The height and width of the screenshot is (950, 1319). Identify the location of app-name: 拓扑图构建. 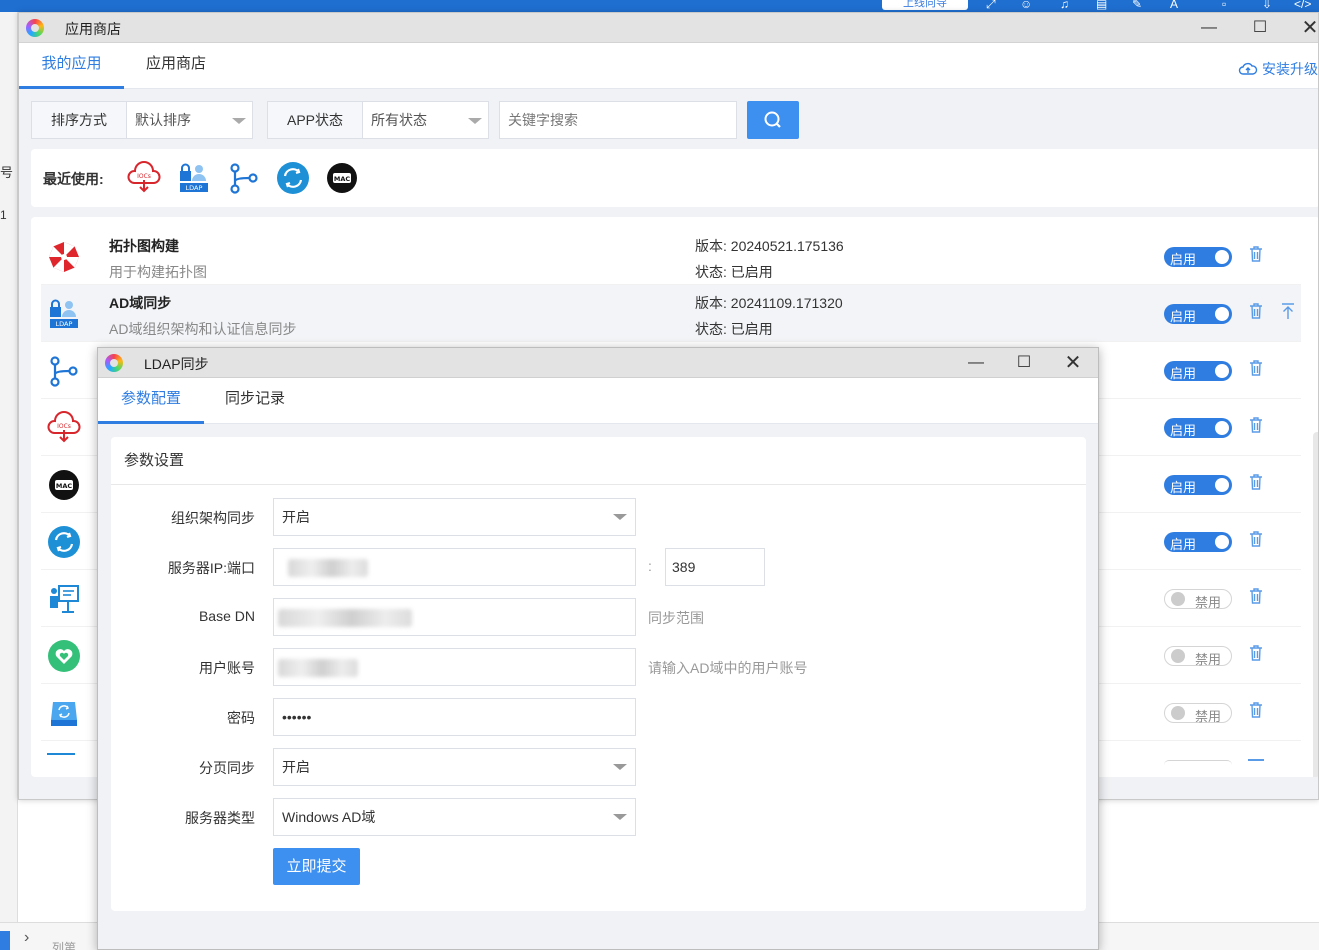
(144, 246).